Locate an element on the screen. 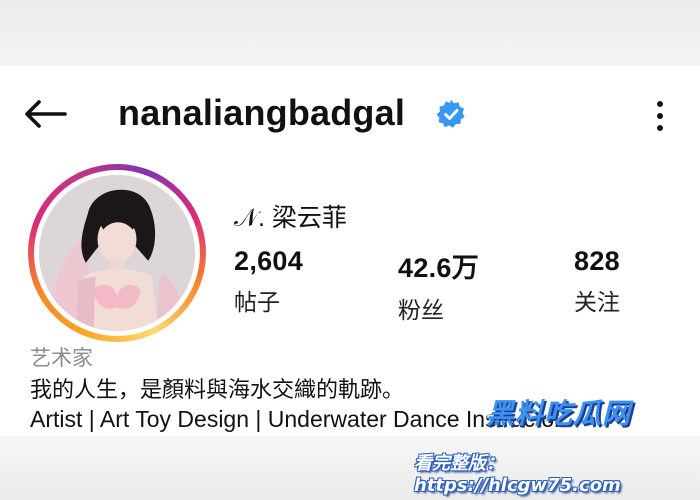 This screenshot has height=500, width=700. avatar-image is located at coordinates (117, 253).